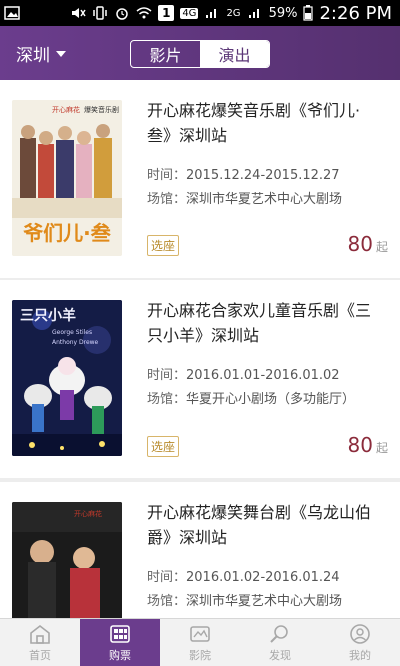 This screenshot has width=400, height=666. What do you see at coordinates (254, 123) in the screenshot?
I see `show-title: 开心麻花爆笑音乐剧《爷们儿·叁》深圳站` at bounding box center [254, 123].